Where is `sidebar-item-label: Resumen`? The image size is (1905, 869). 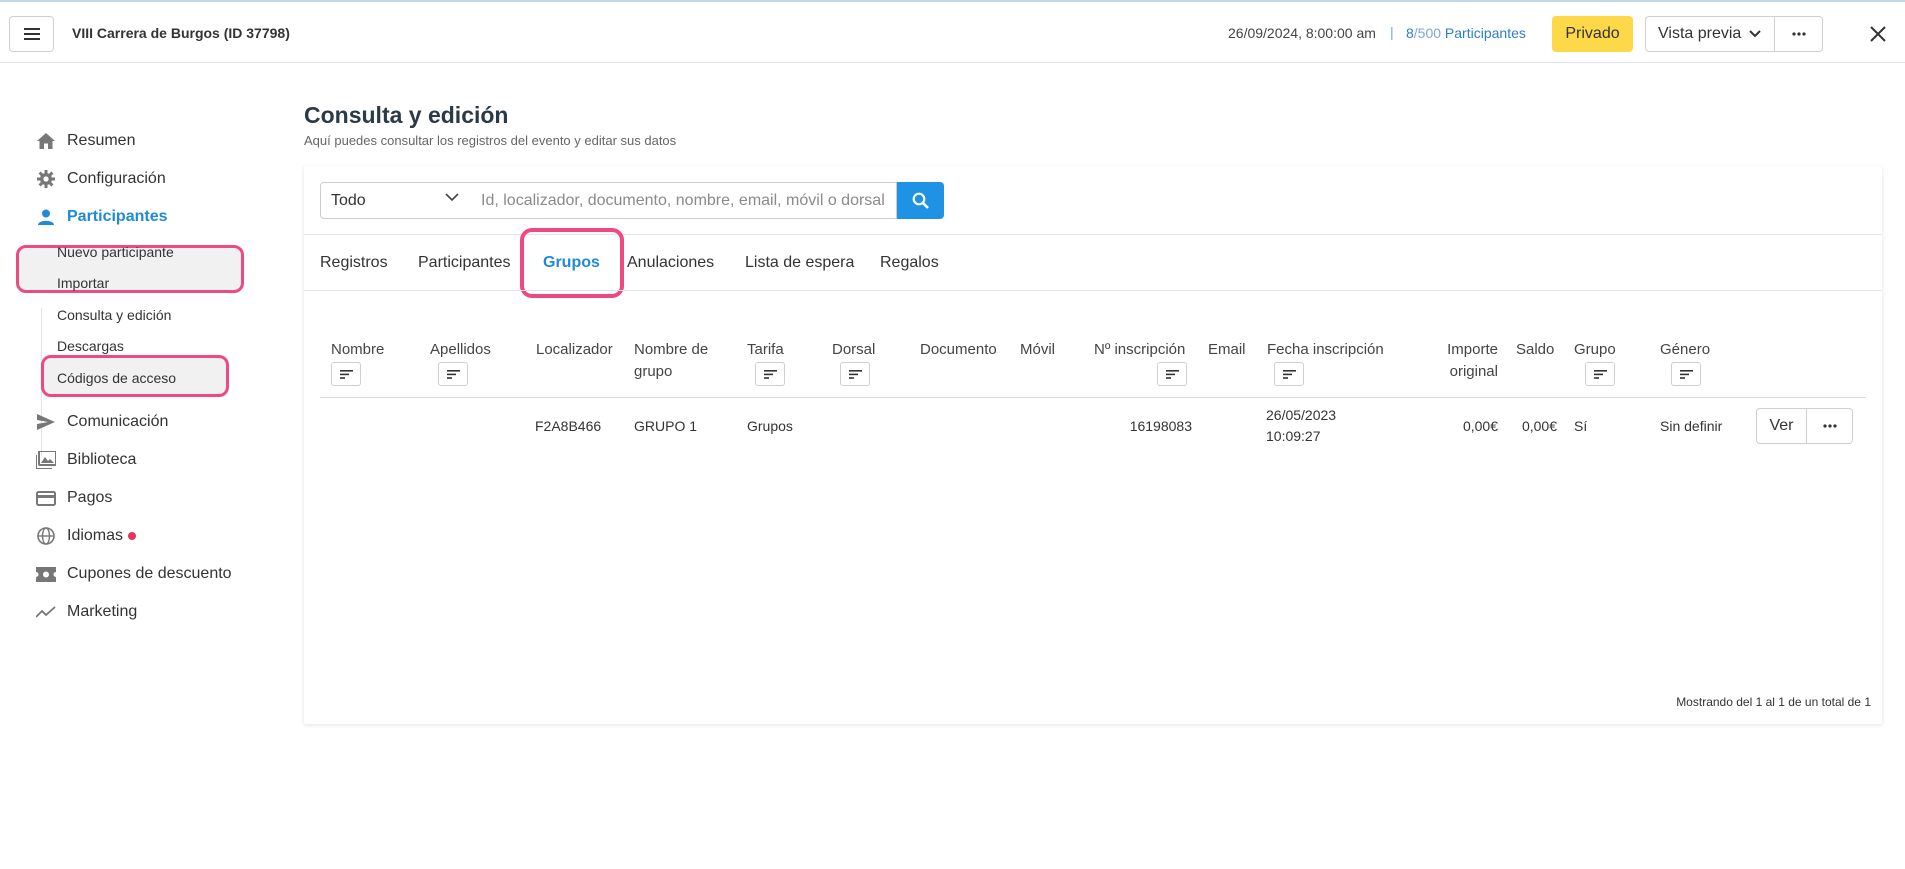
sidebar-item-label: Resumen is located at coordinates (101, 140).